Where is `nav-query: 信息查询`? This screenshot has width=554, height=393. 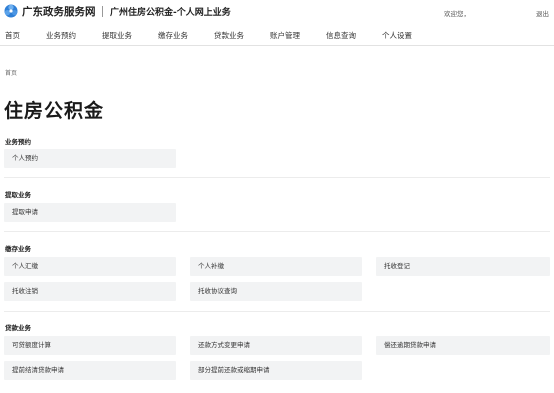 nav-query: 信息查询 is located at coordinates (341, 35).